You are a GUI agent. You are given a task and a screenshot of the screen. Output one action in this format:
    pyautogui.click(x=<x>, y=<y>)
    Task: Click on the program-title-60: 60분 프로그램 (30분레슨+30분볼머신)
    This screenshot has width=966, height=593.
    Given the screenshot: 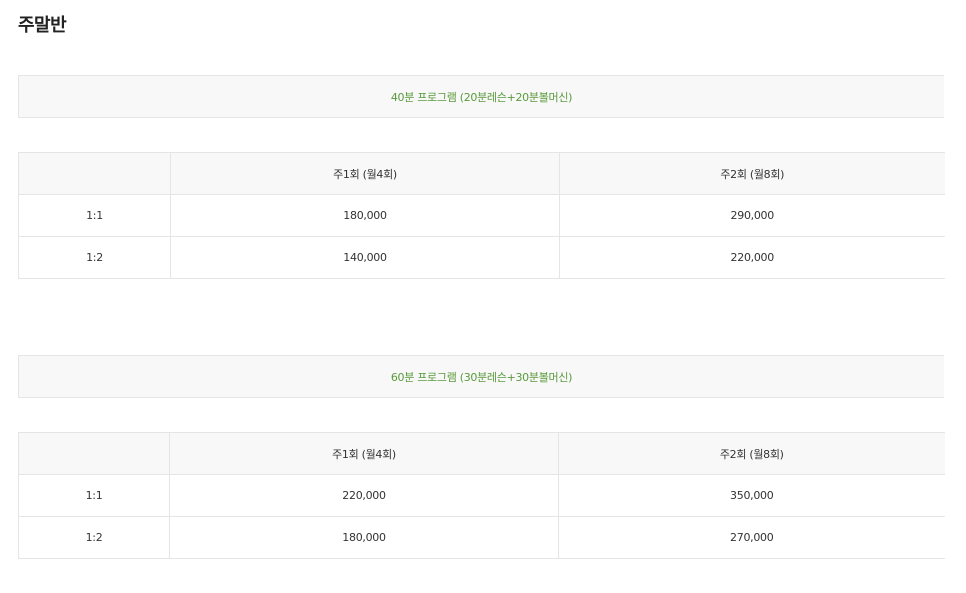 What is the action you would take?
    pyautogui.click(x=481, y=376)
    